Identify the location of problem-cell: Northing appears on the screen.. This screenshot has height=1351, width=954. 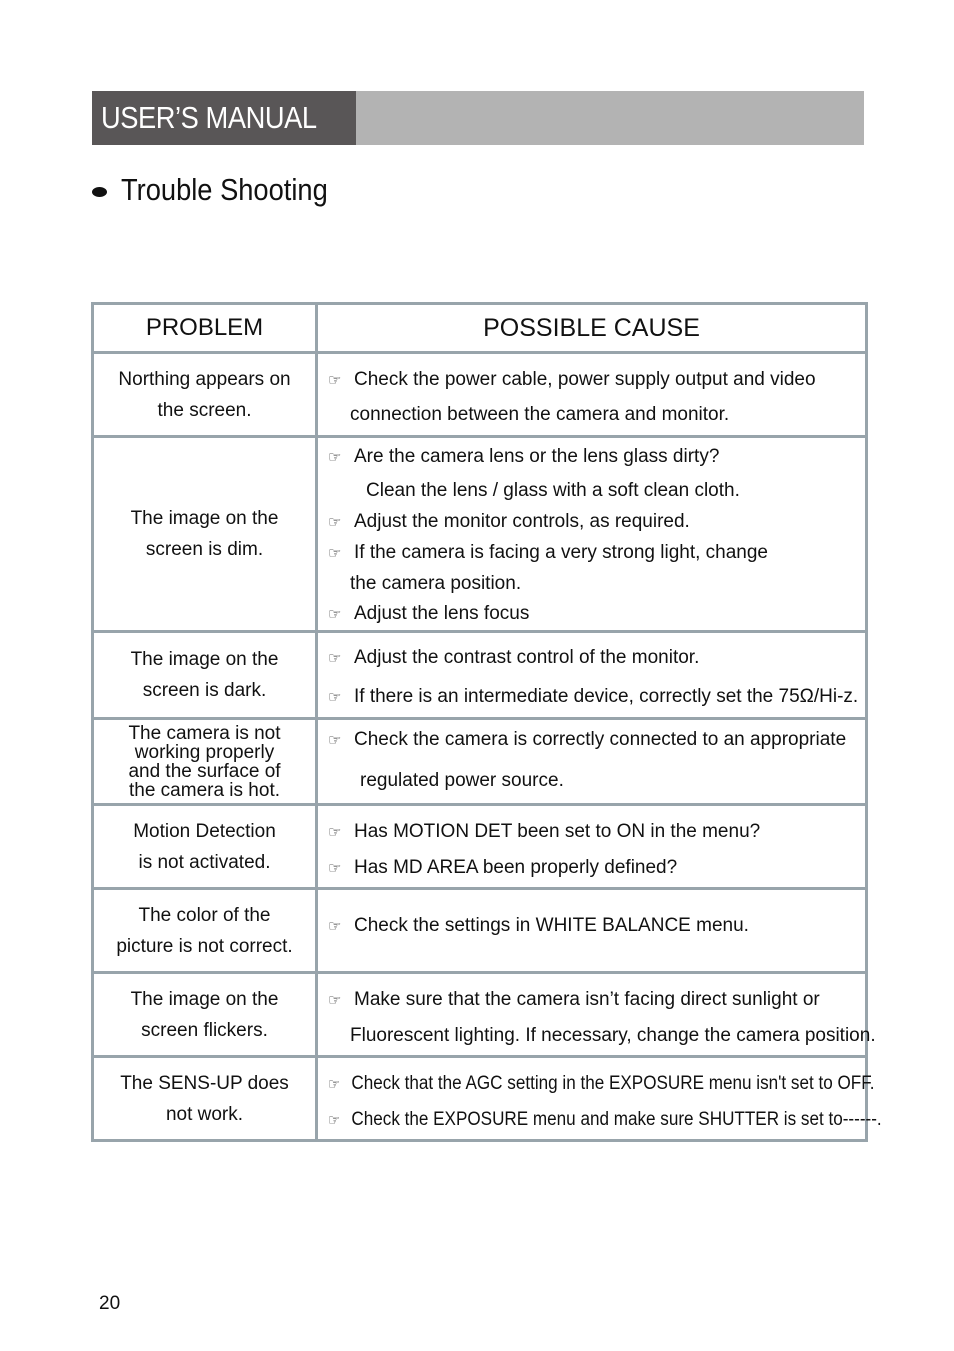
(204, 394).